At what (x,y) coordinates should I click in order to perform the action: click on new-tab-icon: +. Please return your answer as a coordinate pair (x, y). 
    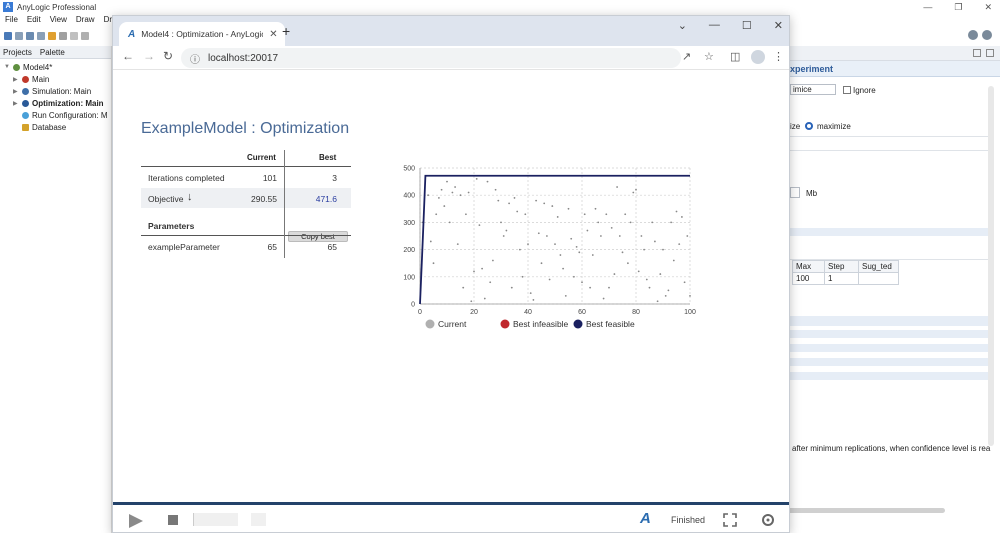
    Looking at the image, I should click on (286, 31).